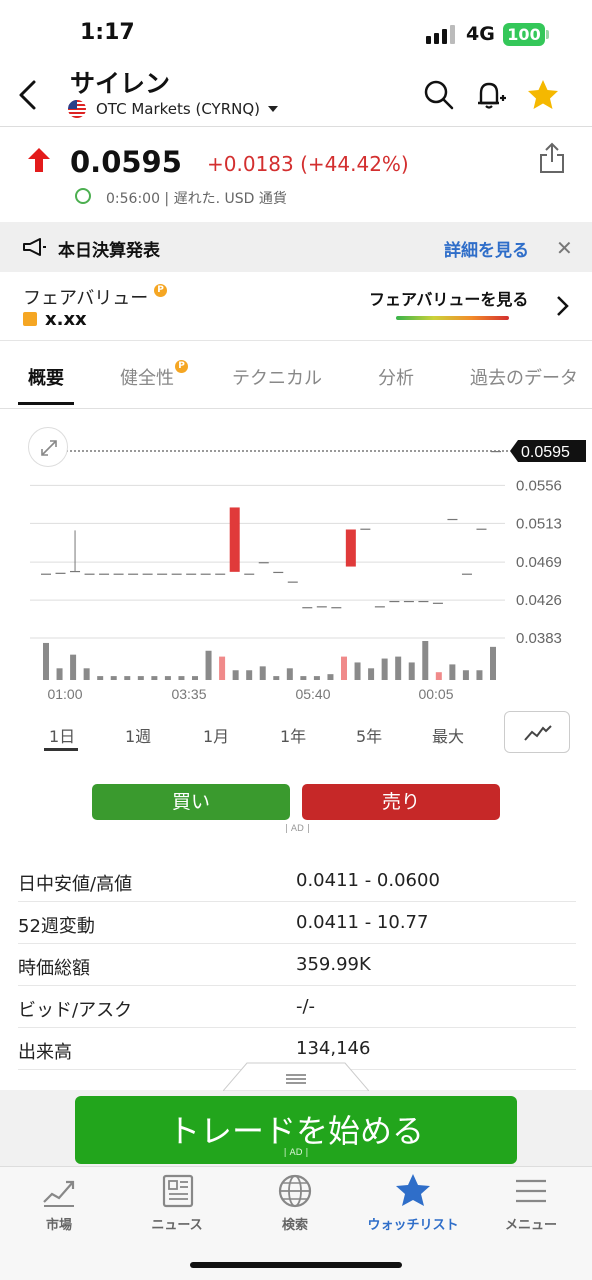 This screenshot has width=592, height=1280. What do you see at coordinates (539, 562) in the screenshot?
I see `y-tick-label: 0.0469` at bounding box center [539, 562].